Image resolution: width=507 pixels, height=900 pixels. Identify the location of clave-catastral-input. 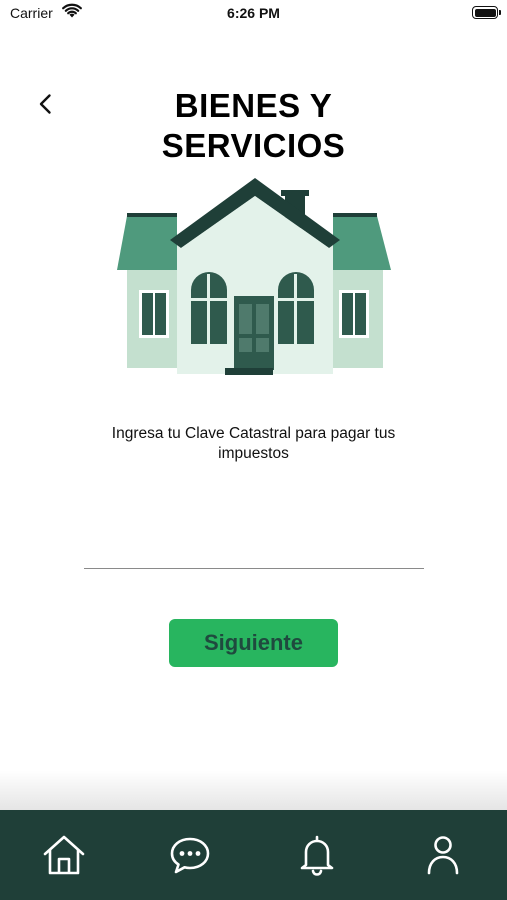
(254, 552).